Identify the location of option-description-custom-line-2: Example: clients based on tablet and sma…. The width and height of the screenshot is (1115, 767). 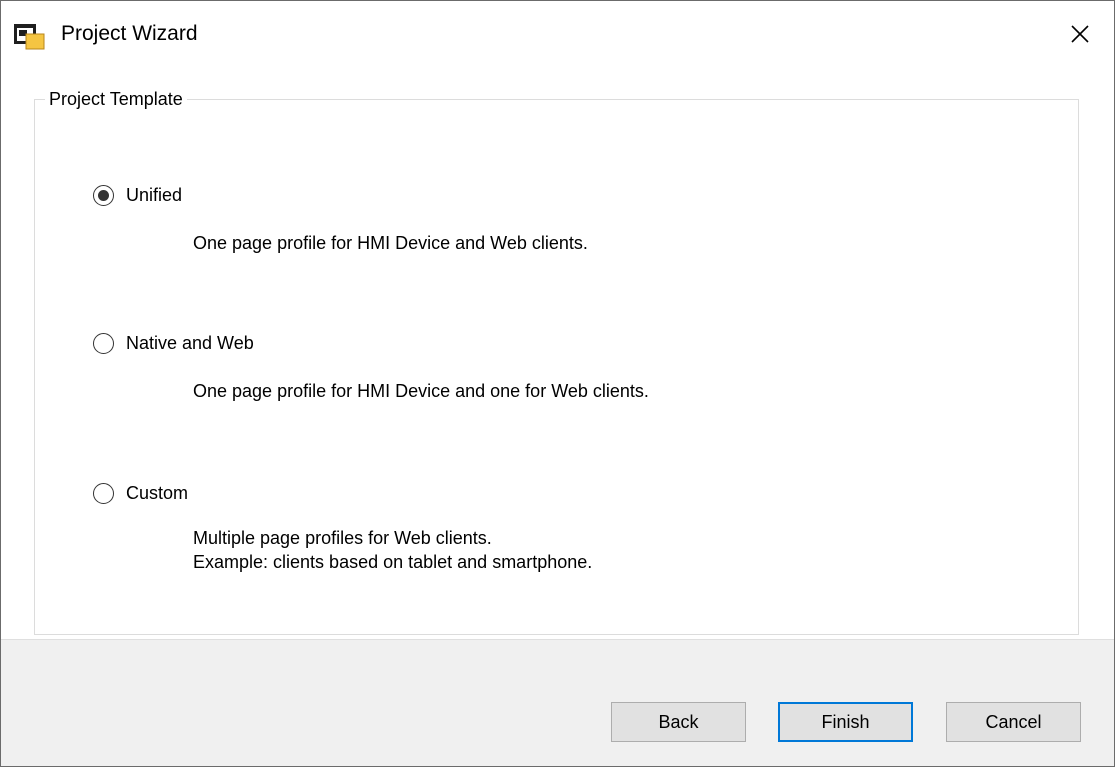
(393, 562).